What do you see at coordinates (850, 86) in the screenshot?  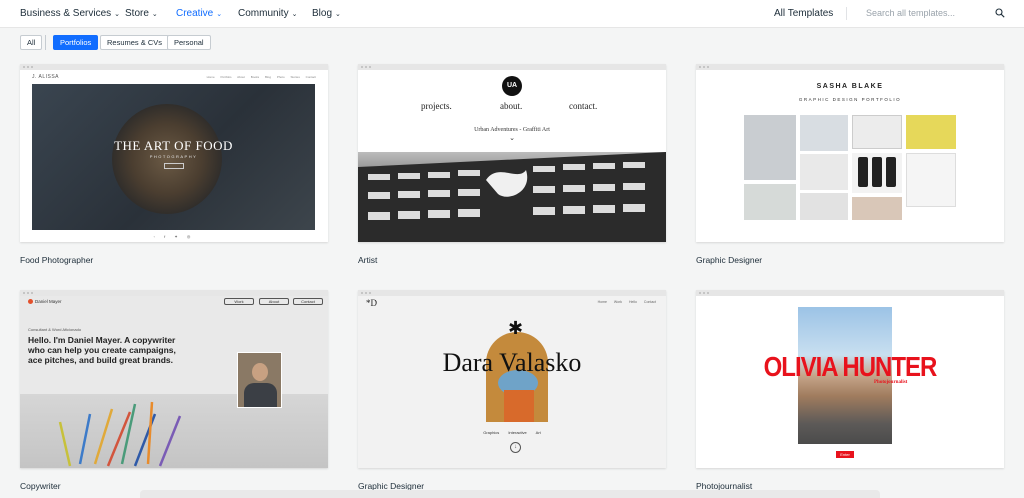 I see `preview-name: SASHA BLAKE` at bounding box center [850, 86].